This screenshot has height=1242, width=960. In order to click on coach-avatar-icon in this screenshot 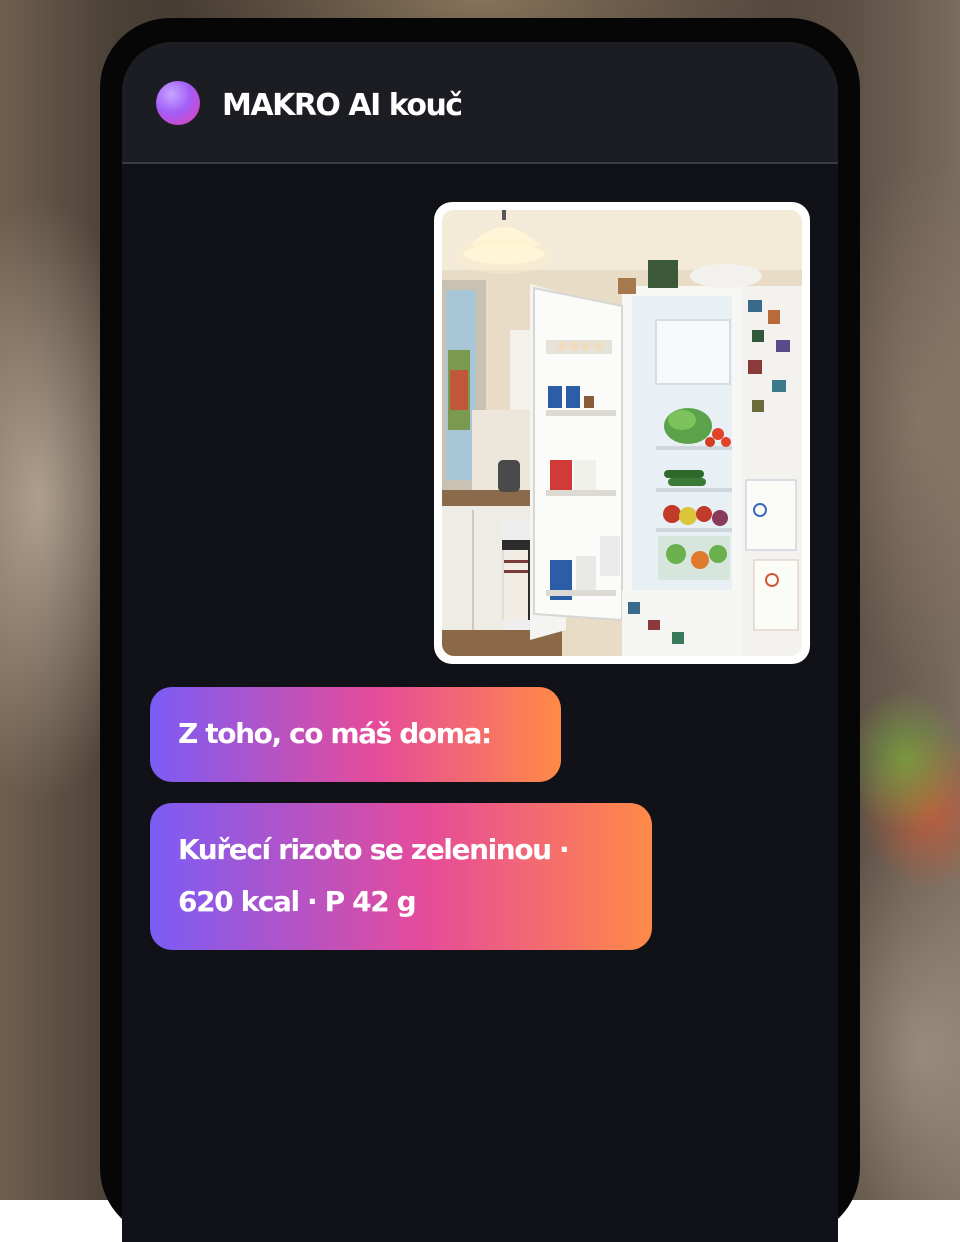, I will do `click(178, 103)`.